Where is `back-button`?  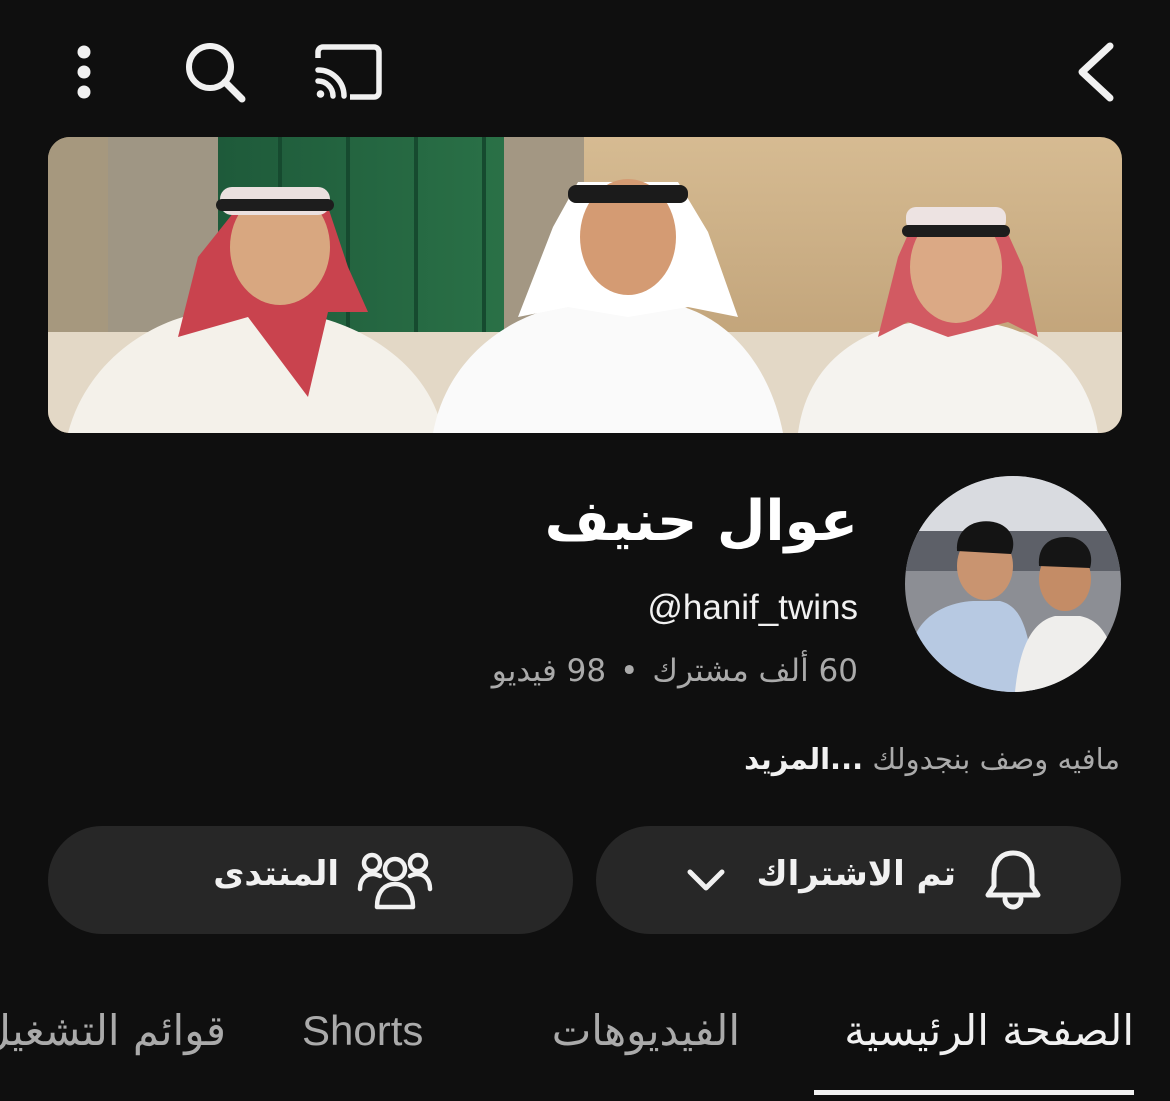
back-button is located at coordinates (1095, 72).